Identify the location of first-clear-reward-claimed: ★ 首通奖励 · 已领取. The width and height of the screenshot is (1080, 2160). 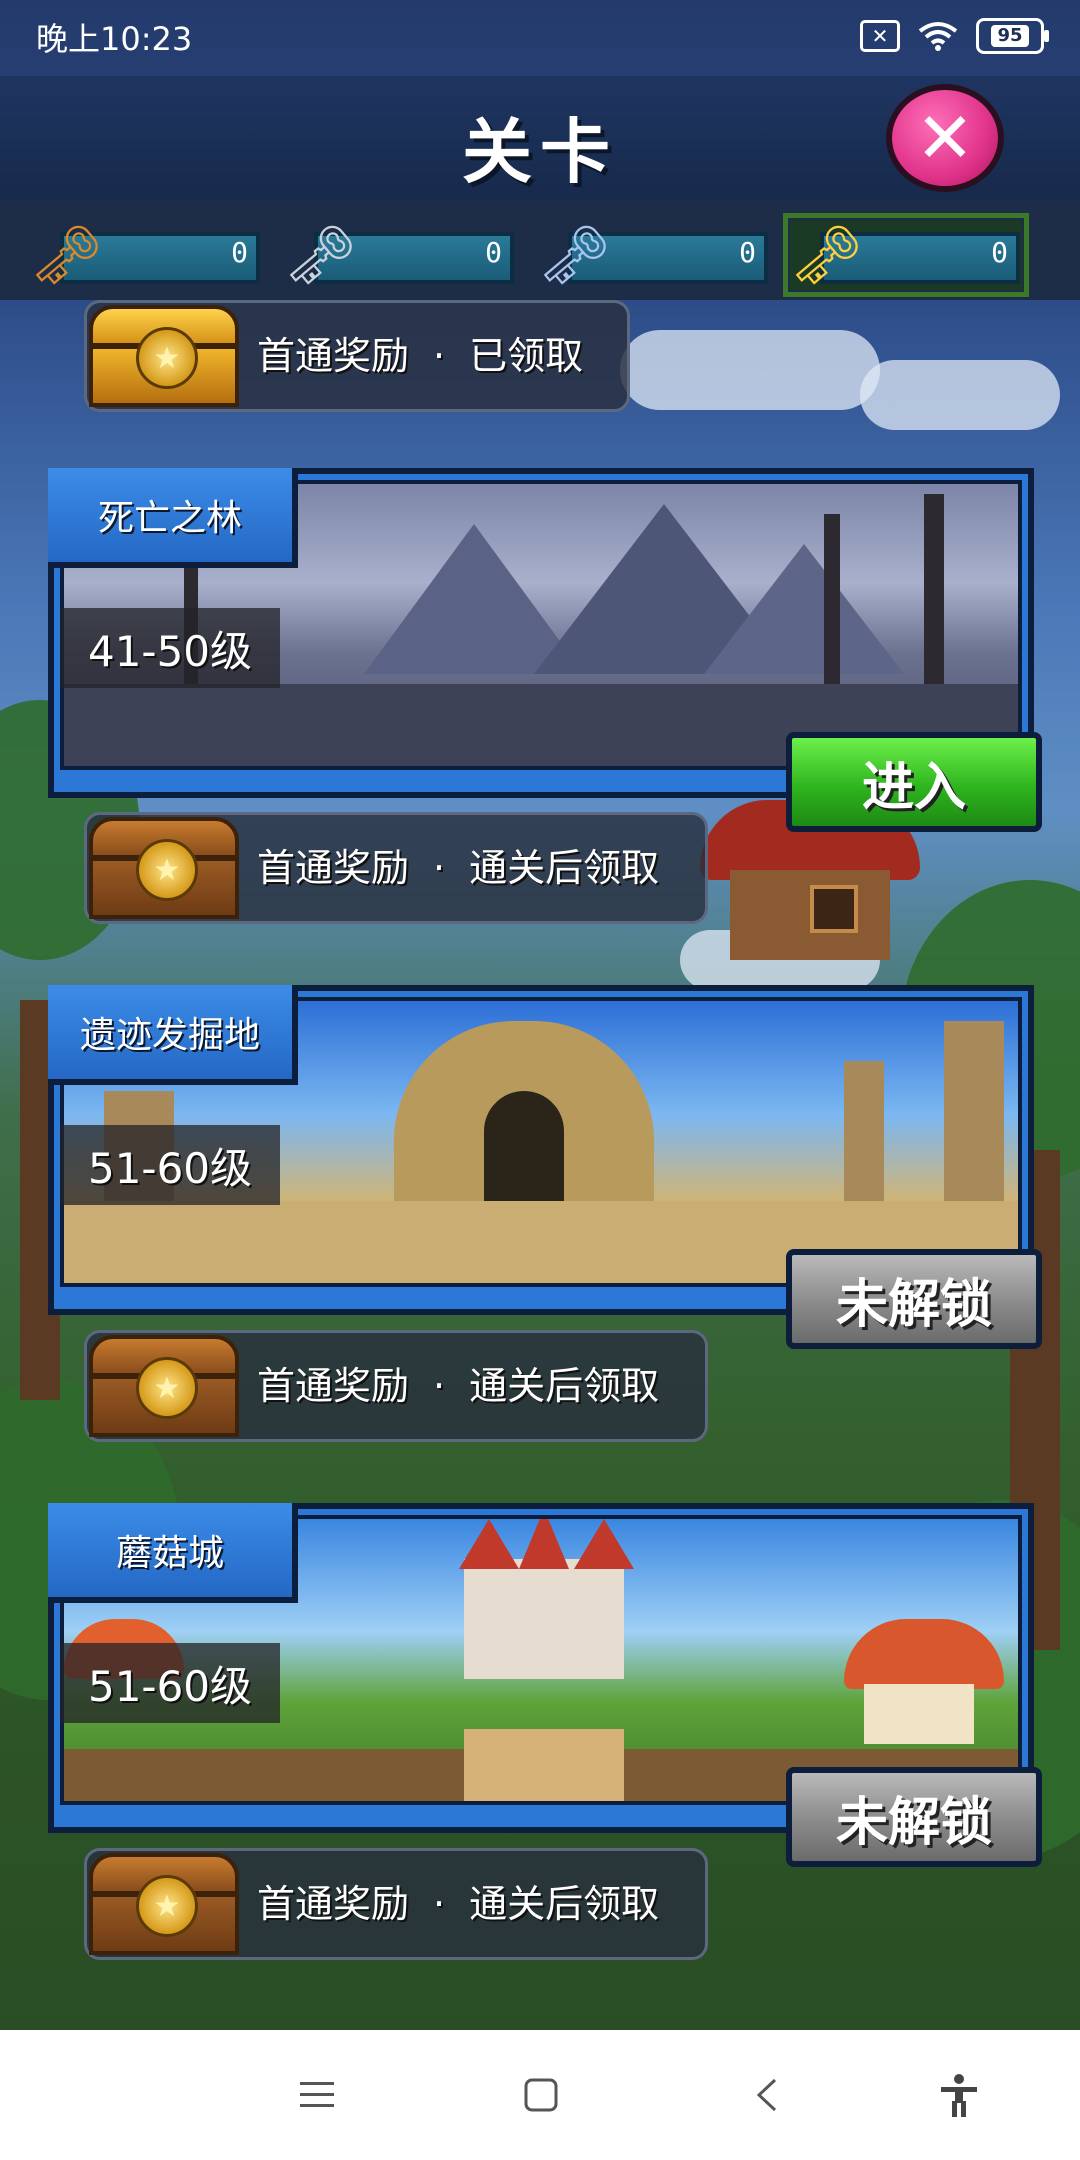
(357, 356).